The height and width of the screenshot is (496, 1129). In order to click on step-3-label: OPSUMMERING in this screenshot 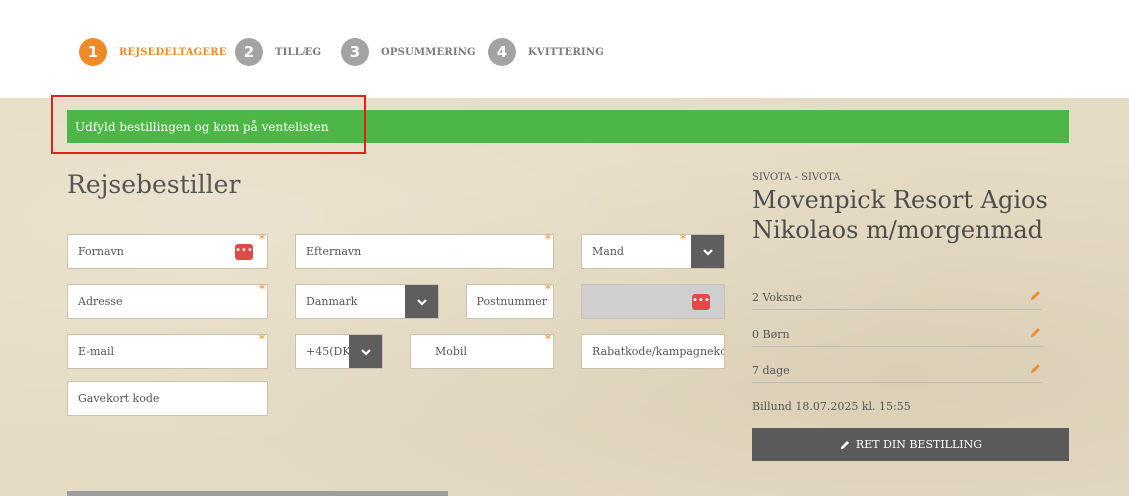, I will do `click(428, 52)`.